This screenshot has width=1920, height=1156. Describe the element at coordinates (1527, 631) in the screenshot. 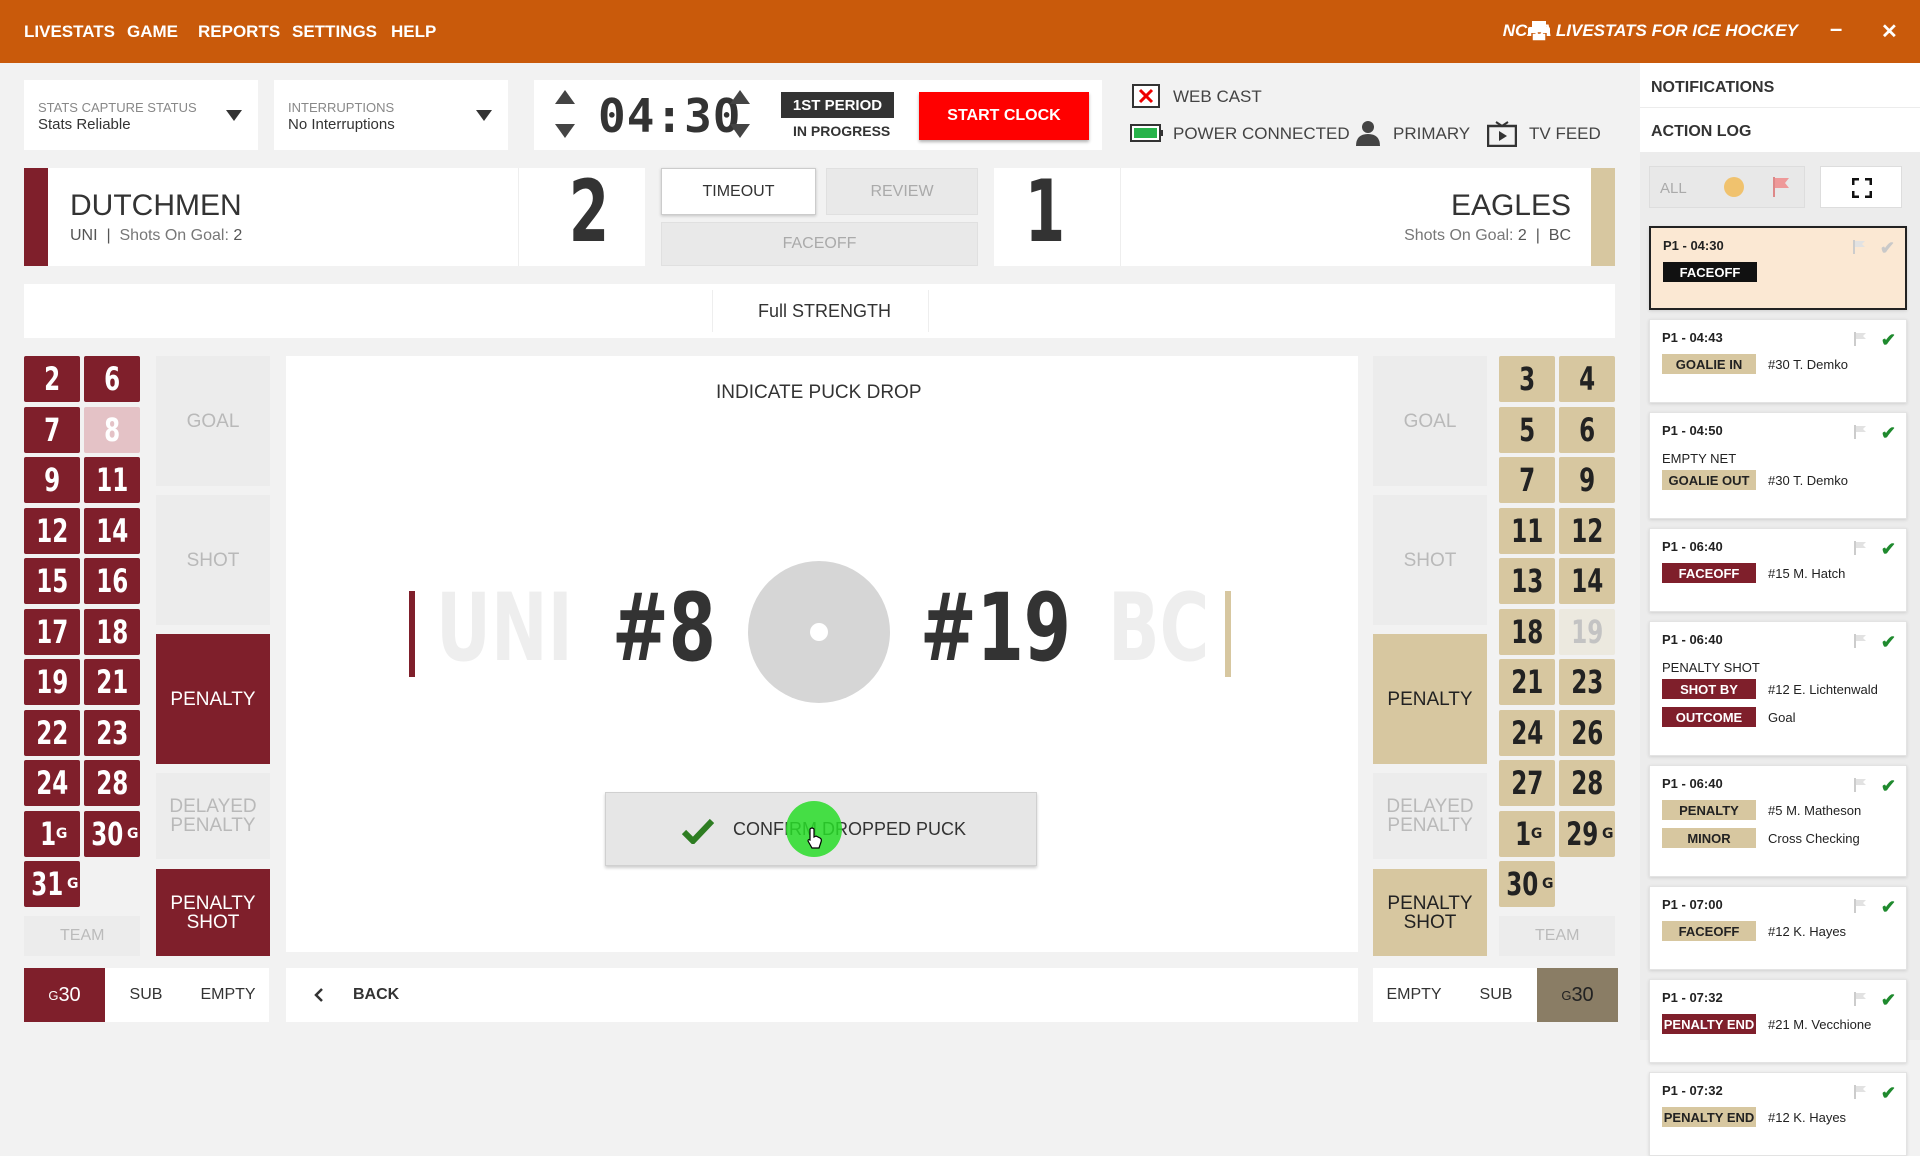

I see `away-player-18: 18` at that location.